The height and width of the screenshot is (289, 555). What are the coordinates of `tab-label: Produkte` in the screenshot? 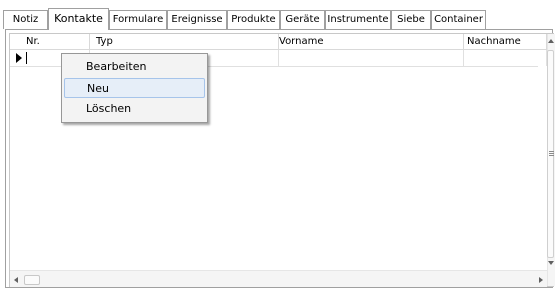 It's located at (253, 19).